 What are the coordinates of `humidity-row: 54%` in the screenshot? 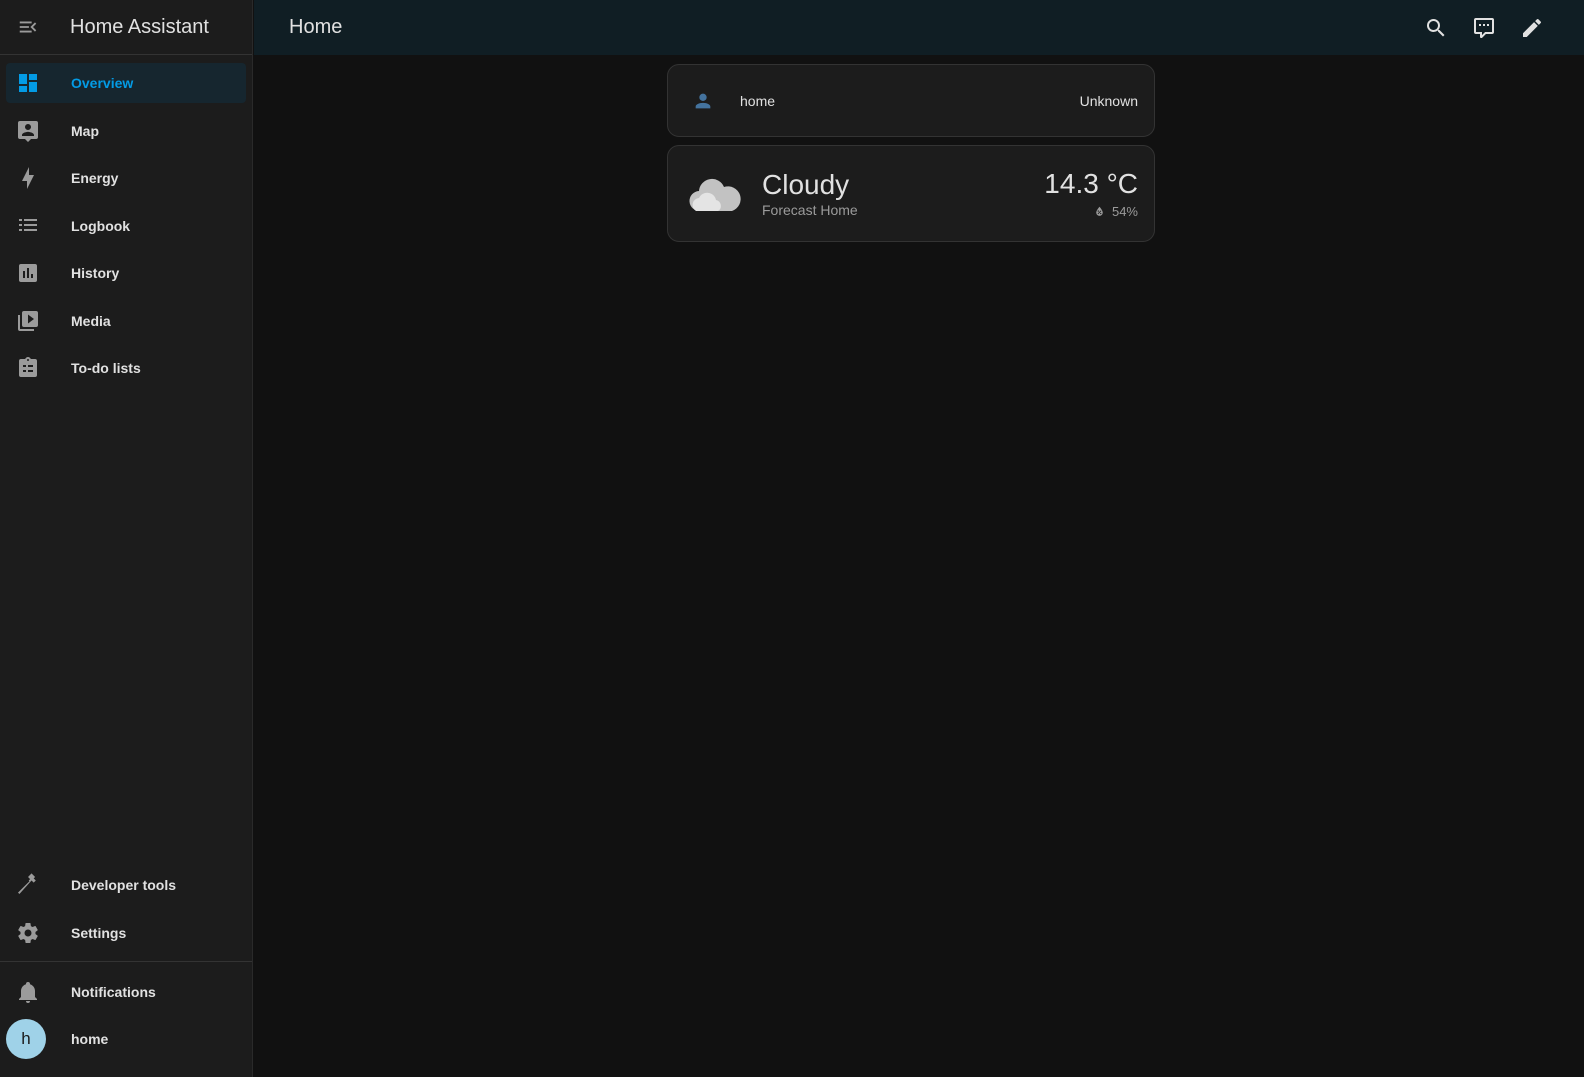 It's located at (1091, 211).